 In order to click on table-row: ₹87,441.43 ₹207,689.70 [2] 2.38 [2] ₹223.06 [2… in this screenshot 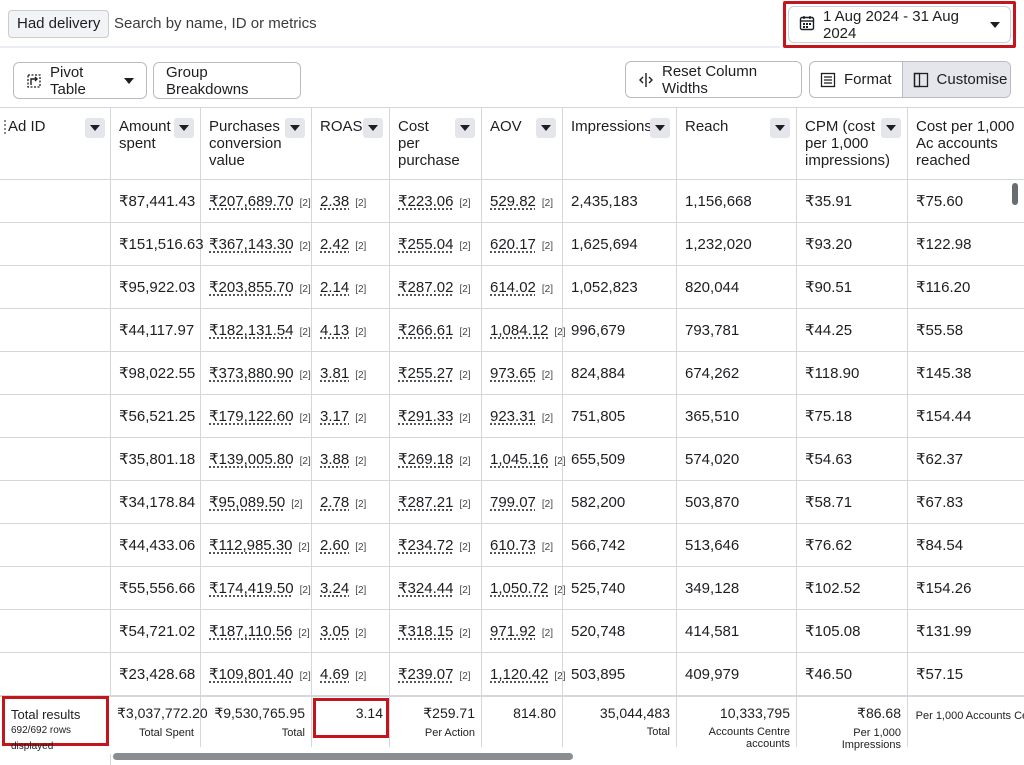, I will do `click(512, 201)`.